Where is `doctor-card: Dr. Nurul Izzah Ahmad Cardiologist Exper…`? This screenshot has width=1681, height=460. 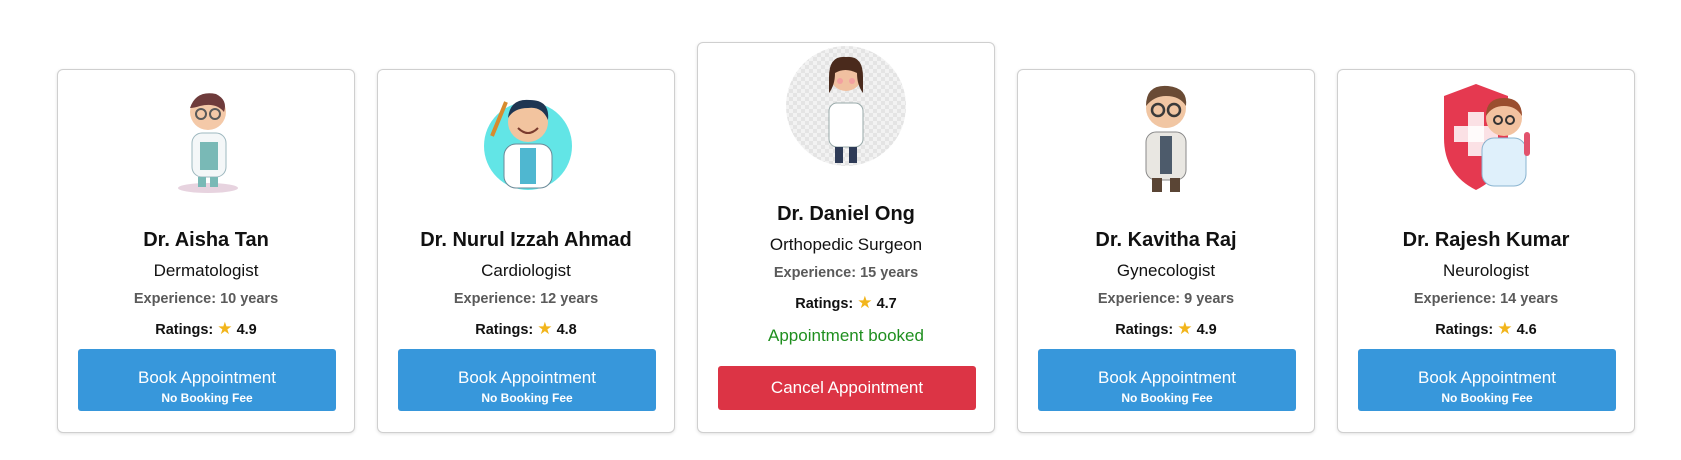
doctor-card: Dr. Nurul Izzah Ahmad Cardiologist Exper… is located at coordinates (526, 251).